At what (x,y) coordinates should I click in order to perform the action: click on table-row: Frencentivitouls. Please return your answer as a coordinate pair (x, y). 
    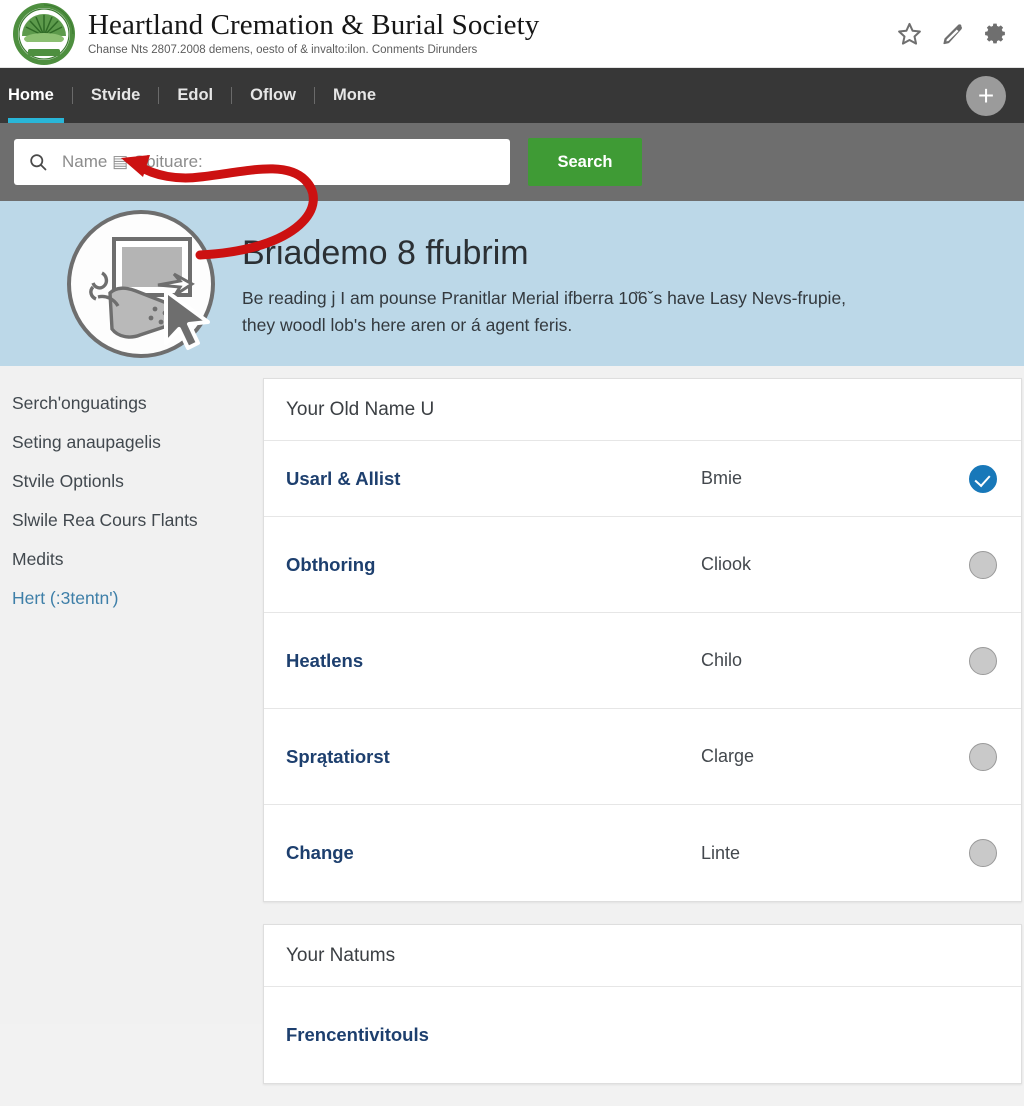
    Looking at the image, I should click on (642, 1035).